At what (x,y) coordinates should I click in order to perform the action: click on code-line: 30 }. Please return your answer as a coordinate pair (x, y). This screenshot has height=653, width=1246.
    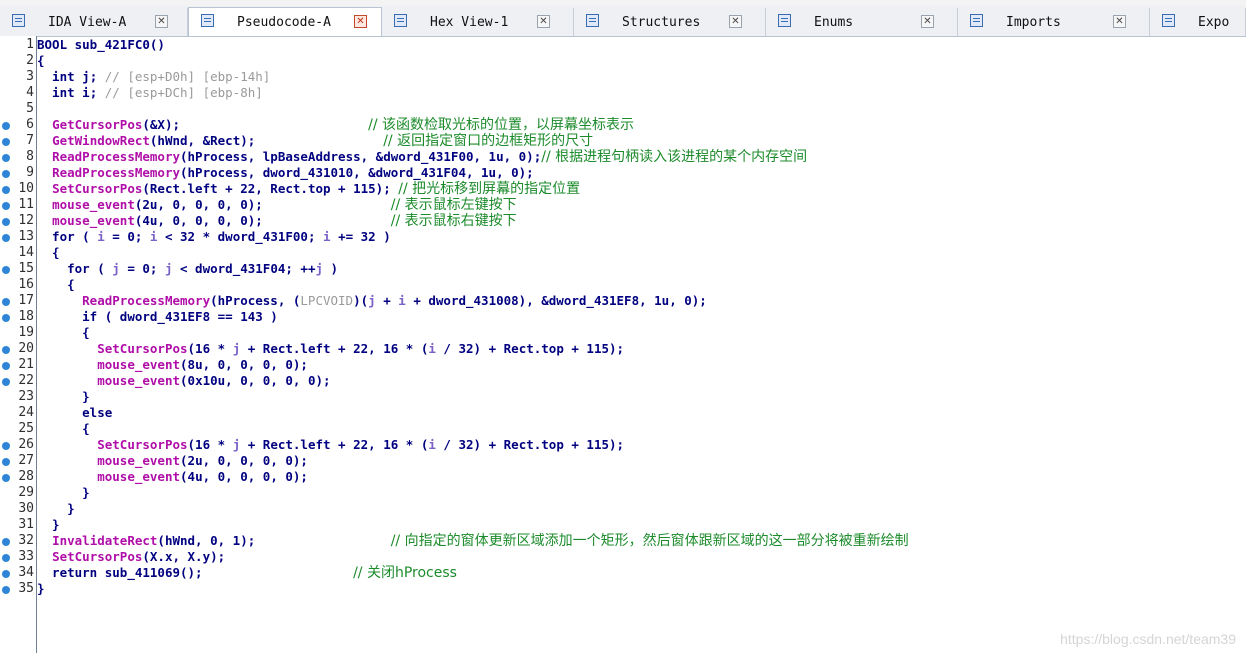
    Looking at the image, I should click on (623, 509).